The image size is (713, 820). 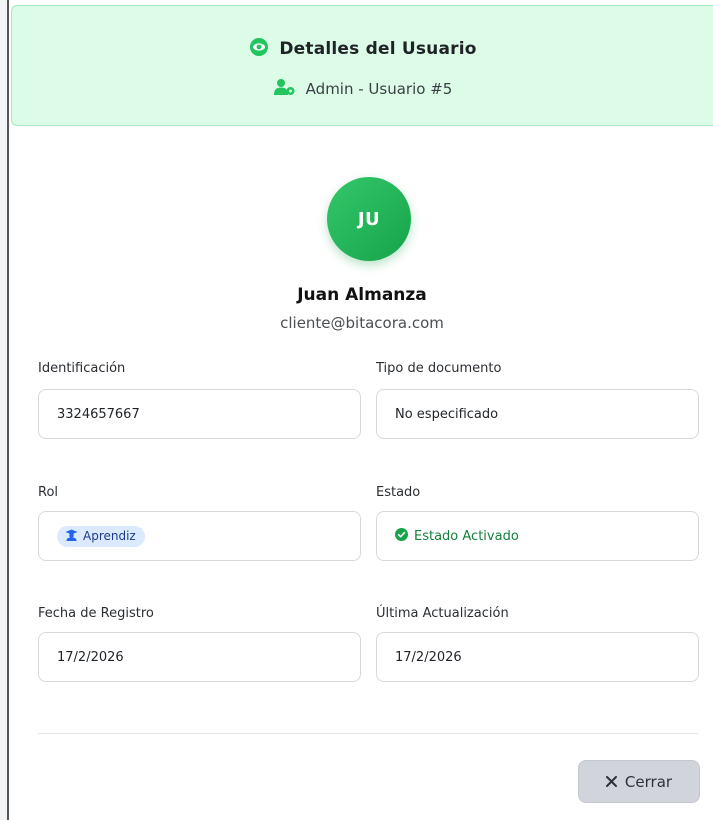 I want to click on close-button: Cerrar, so click(x=639, y=781).